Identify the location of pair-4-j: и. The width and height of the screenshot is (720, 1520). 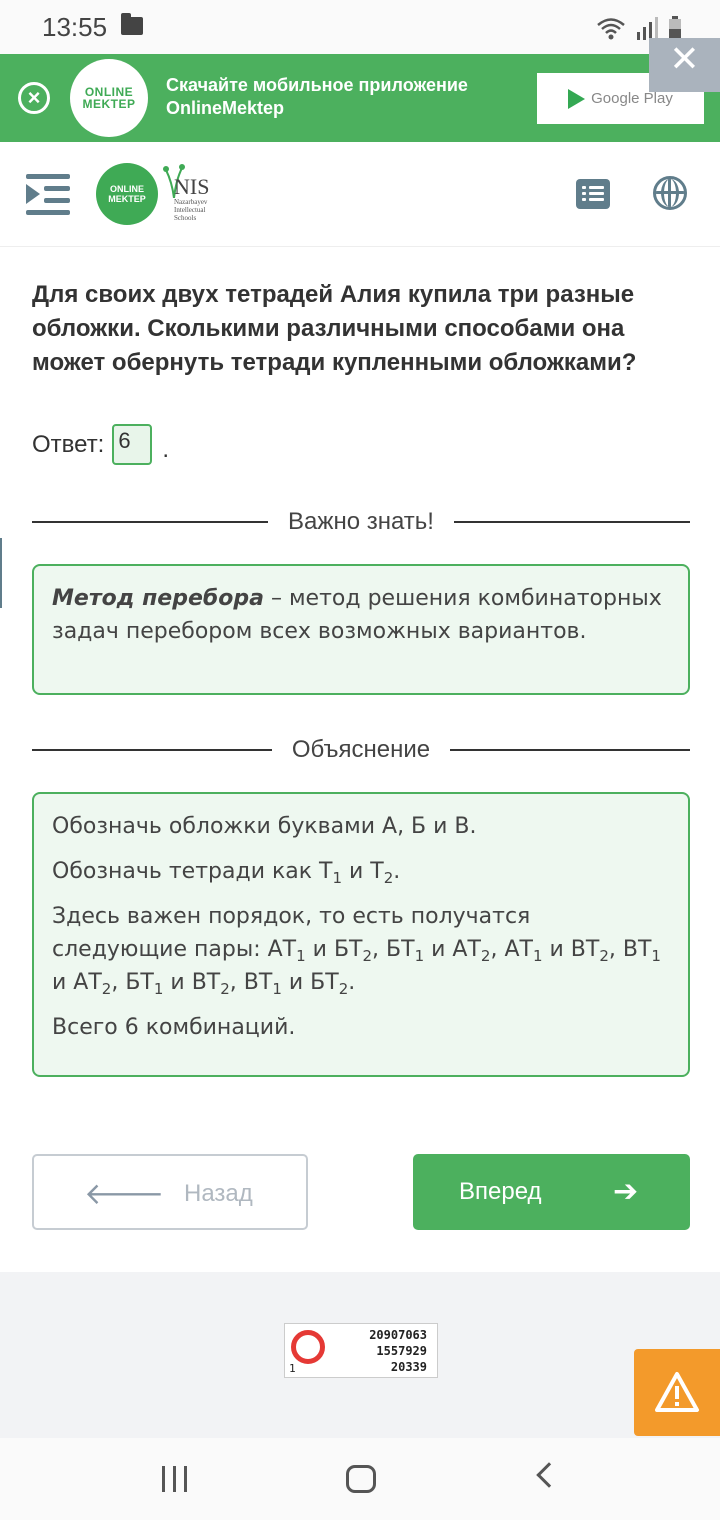
(177, 982).